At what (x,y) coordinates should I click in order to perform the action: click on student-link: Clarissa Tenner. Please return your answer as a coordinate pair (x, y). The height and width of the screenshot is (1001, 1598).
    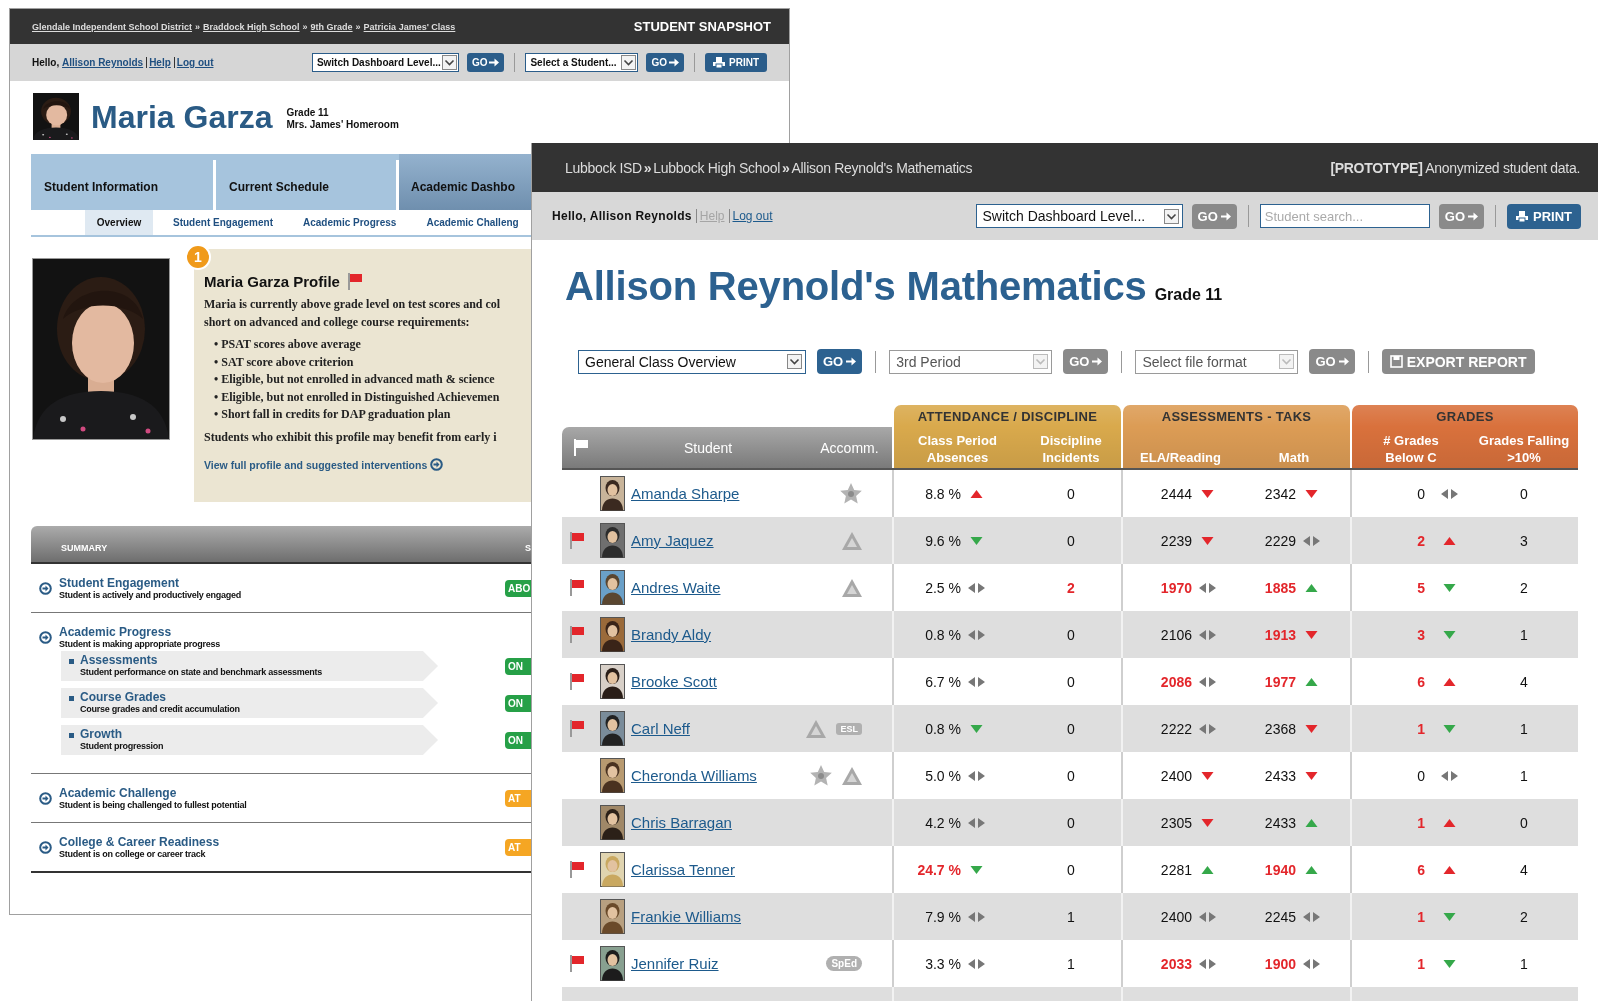
    Looking at the image, I should click on (683, 869).